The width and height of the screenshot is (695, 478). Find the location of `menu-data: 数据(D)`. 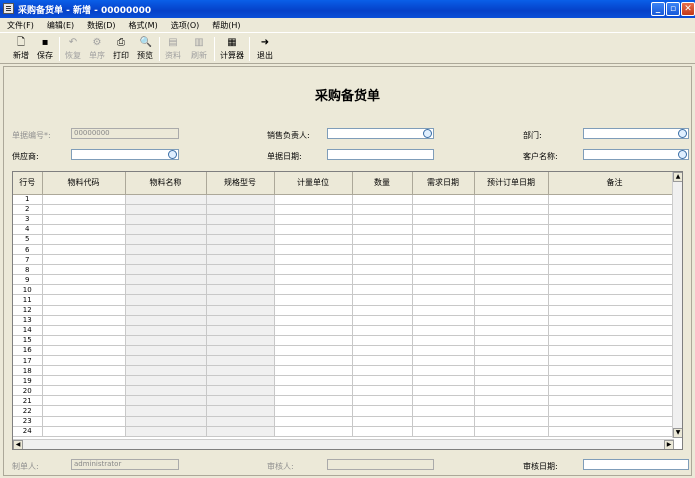

menu-data: 数据(D) is located at coordinates (100, 24).